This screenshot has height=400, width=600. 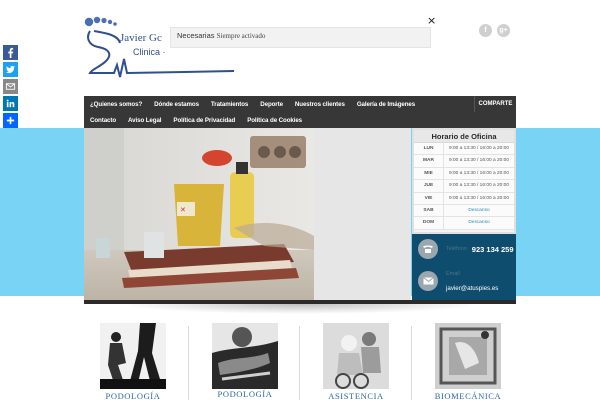 I want to click on hours-day: DOM, so click(x=429, y=223).